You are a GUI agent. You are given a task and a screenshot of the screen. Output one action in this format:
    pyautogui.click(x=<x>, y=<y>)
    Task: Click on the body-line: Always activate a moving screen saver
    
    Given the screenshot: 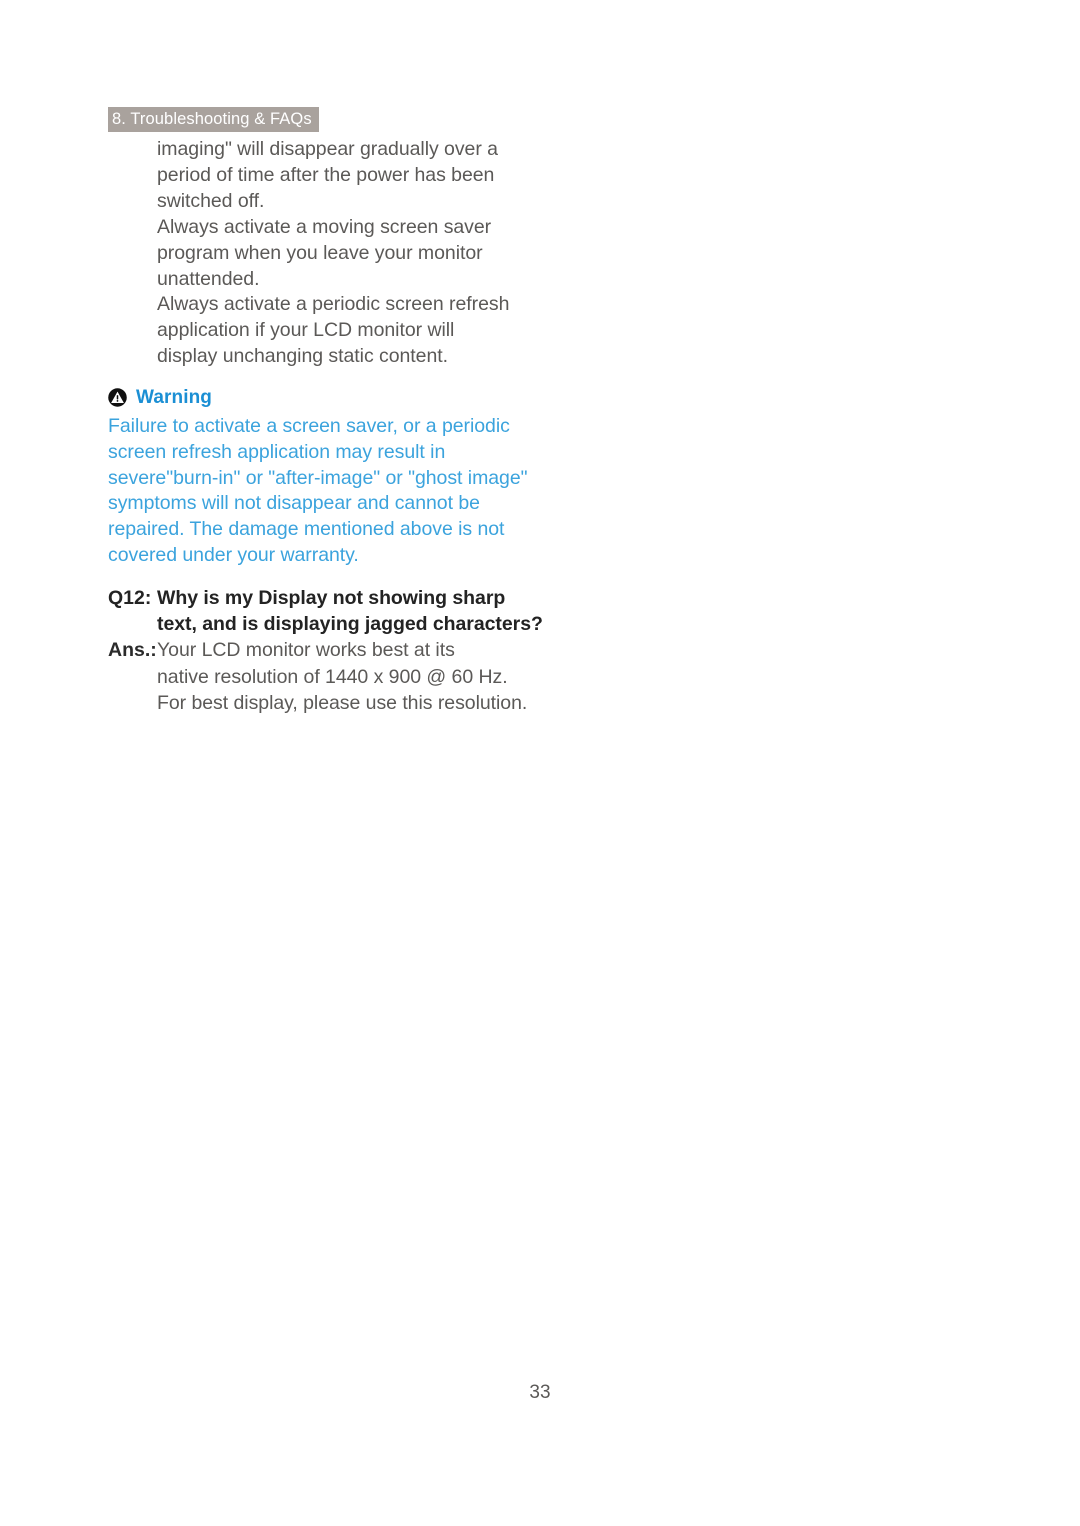 What is the action you would take?
    pyautogui.click(x=324, y=226)
    